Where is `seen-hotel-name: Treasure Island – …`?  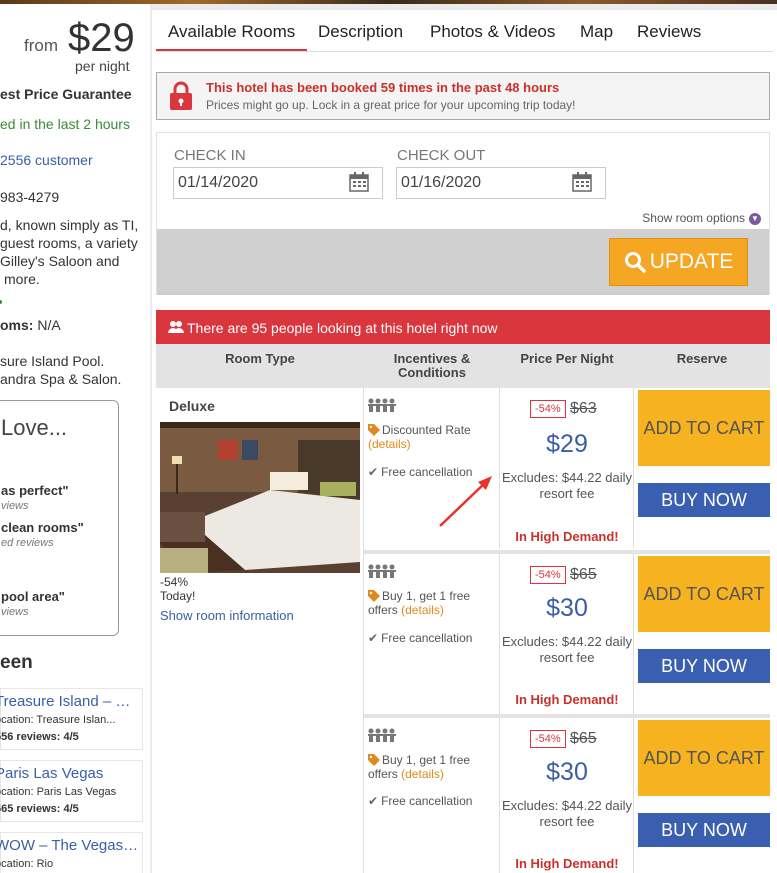 seen-hotel-name: Treasure Island – … is located at coordinates (70, 701).